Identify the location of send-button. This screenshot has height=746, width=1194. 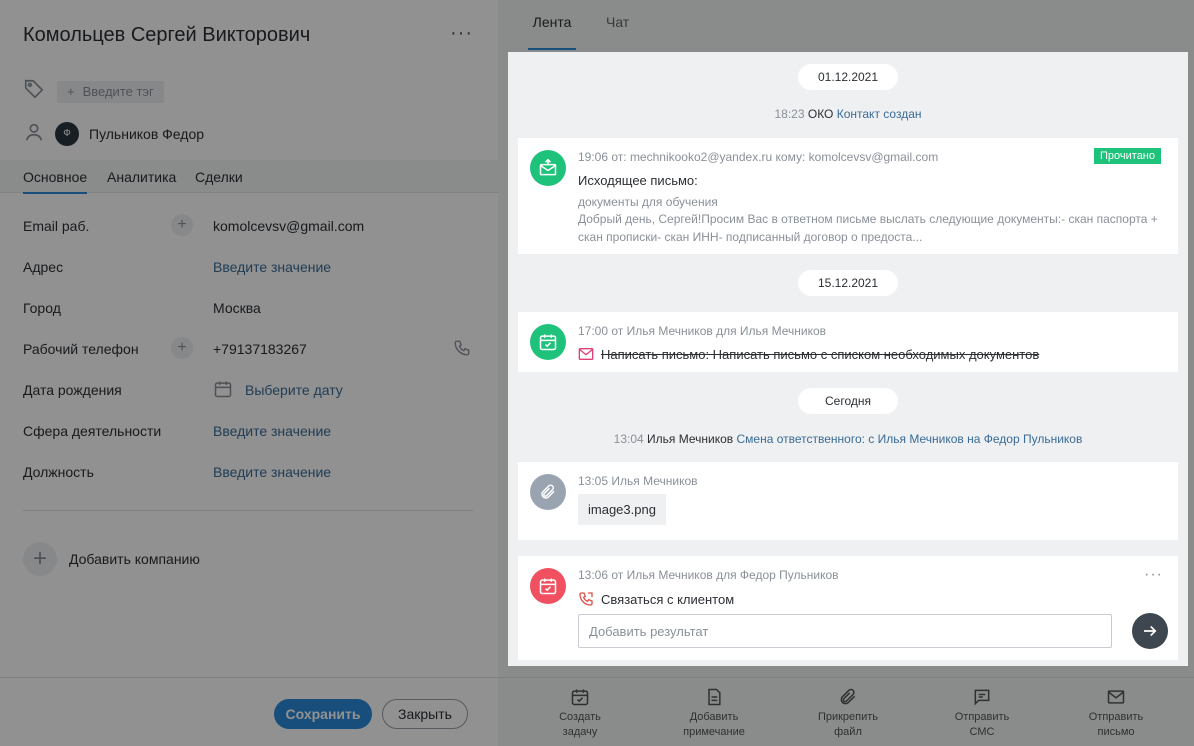
(1150, 631).